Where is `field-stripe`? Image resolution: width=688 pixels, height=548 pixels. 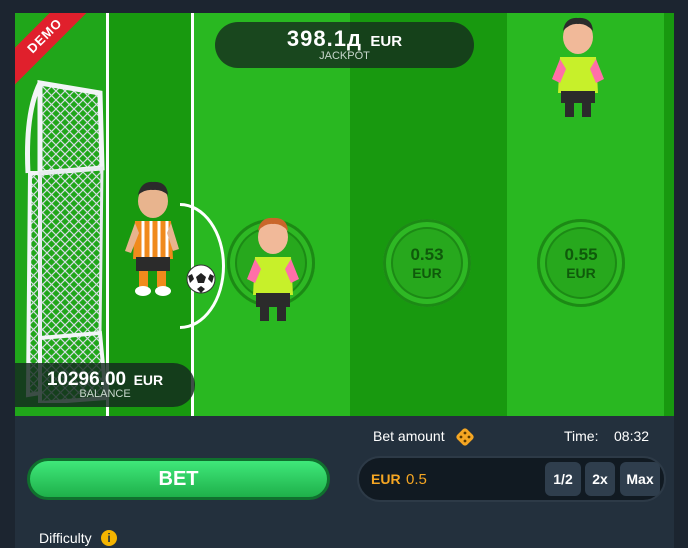
field-stripe is located at coordinates (669, 214).